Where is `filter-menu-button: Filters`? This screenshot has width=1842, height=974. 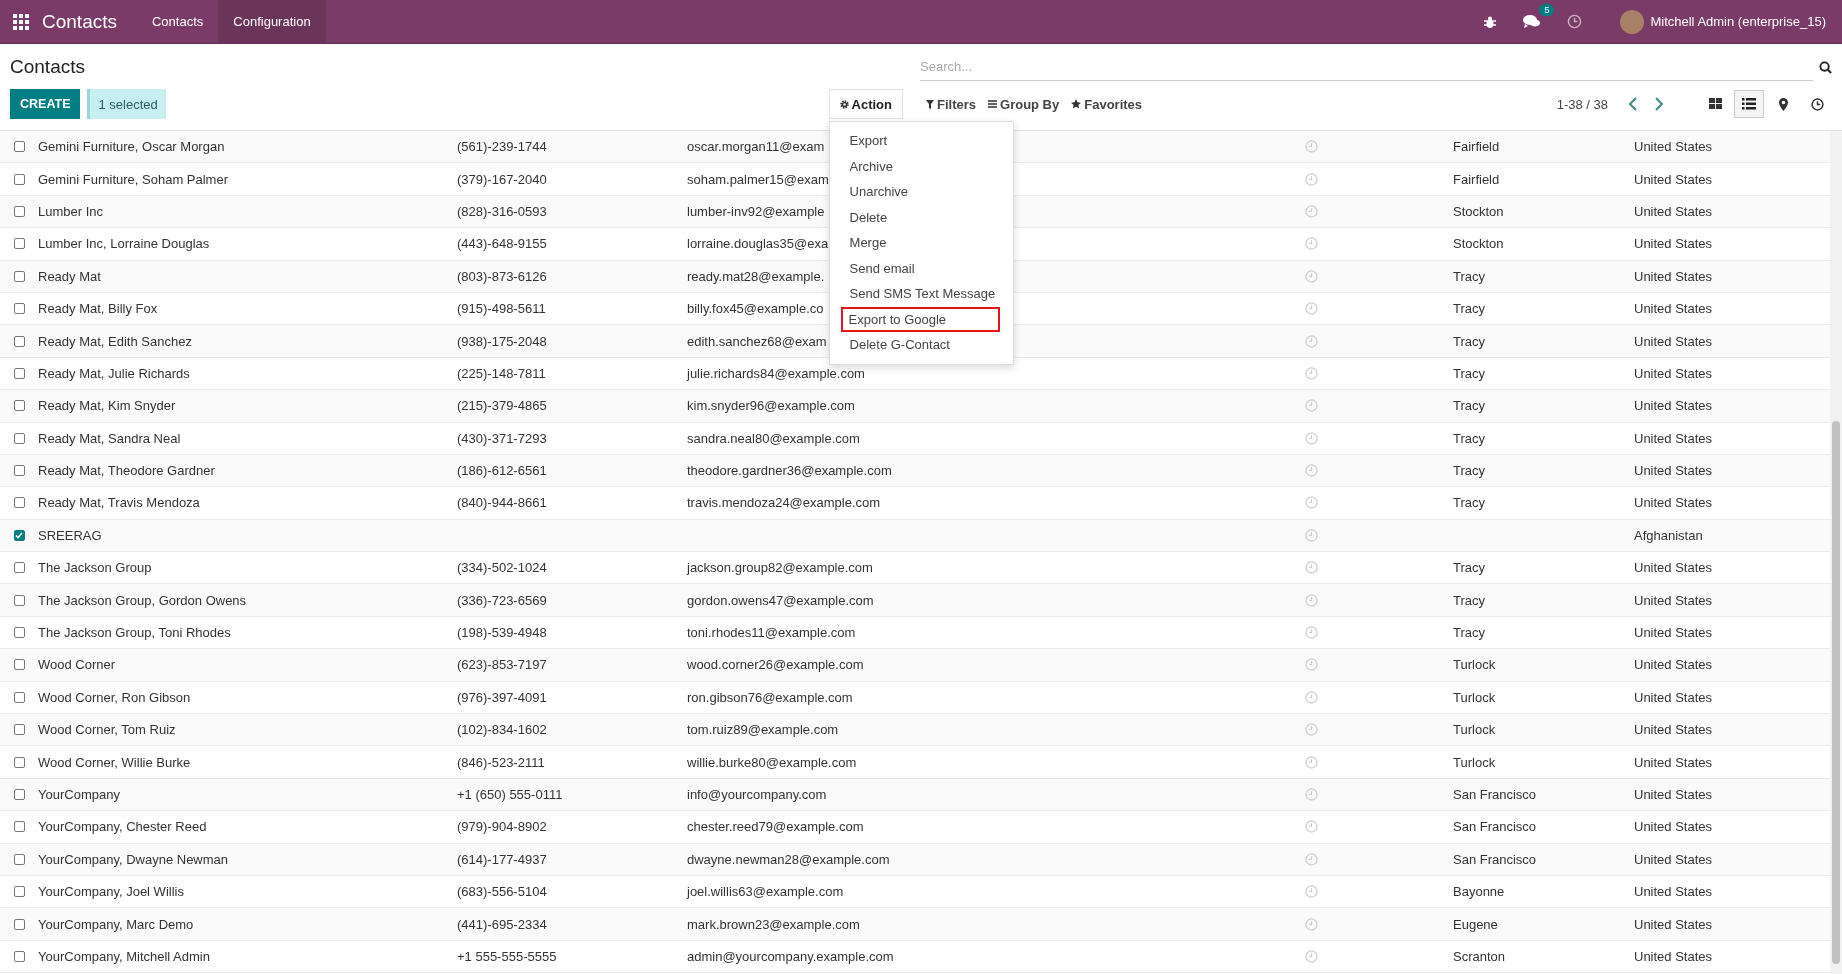 filter-menu-button: Filters is located at coordinates (951, 104).